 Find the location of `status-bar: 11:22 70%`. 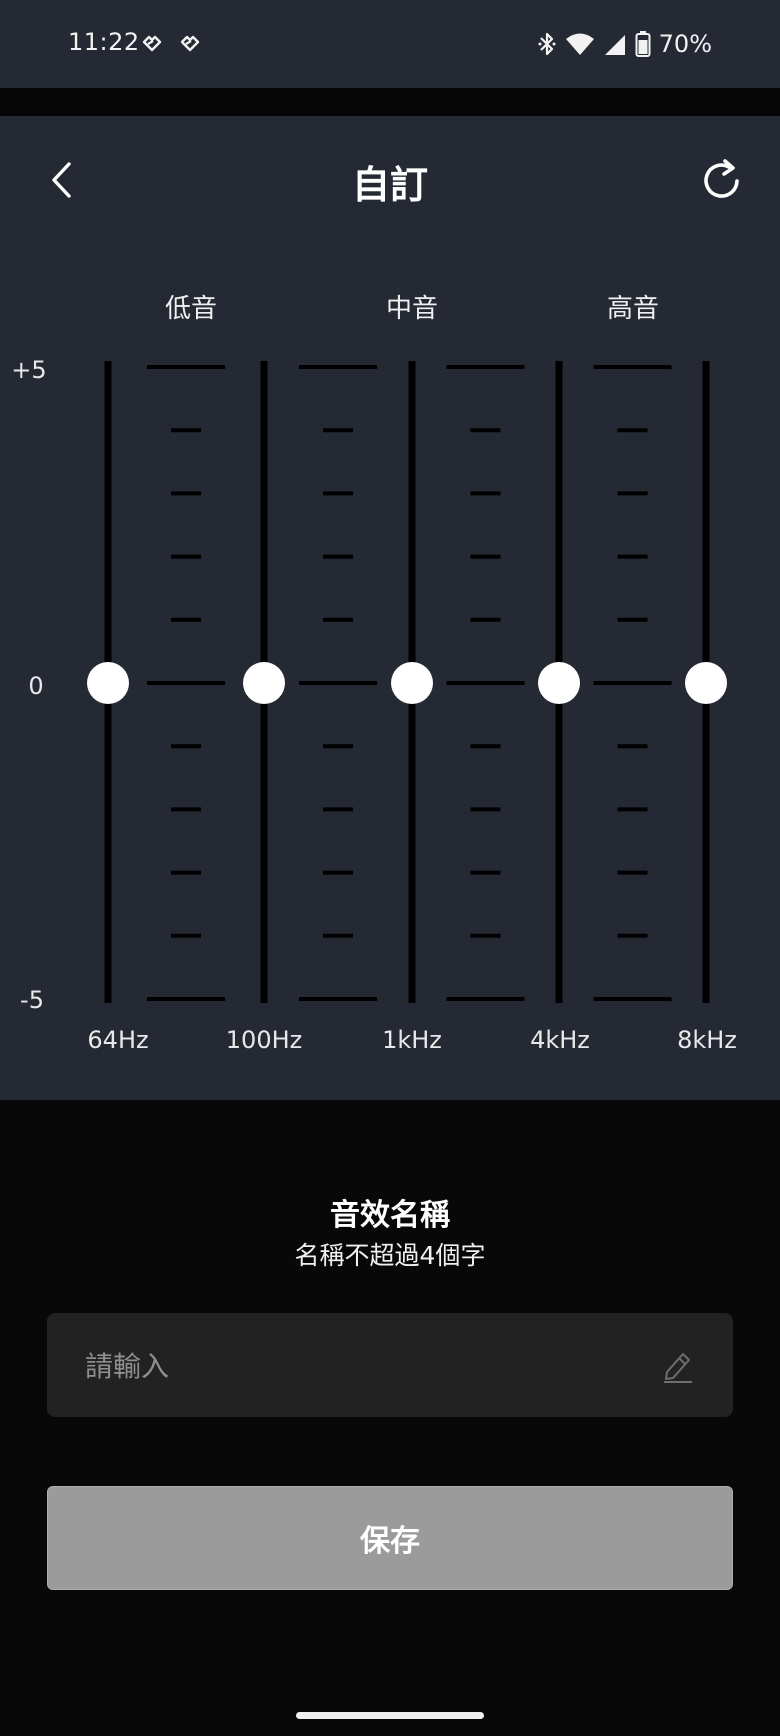

status-bar: 11:22 70% is located at coordinates (390, 44).